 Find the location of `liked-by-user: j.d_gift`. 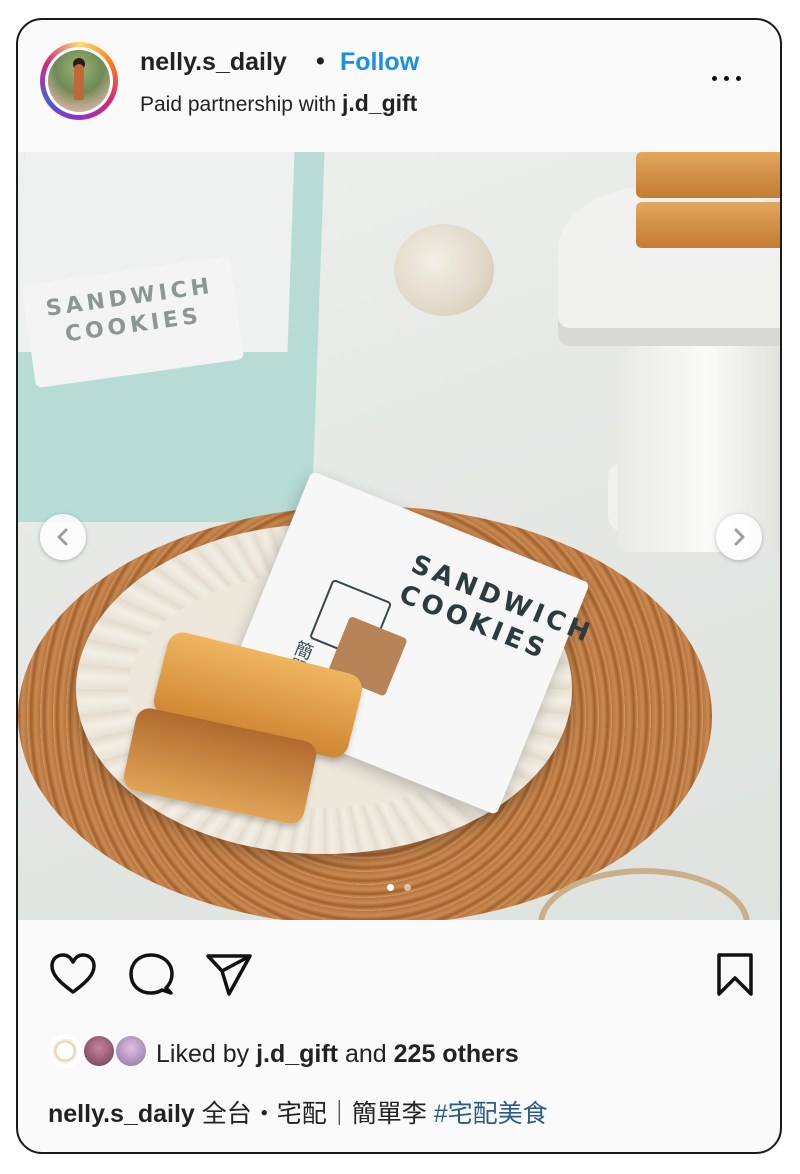

liked-by-user: j.d_gift is located at coordinates (297, 1054).